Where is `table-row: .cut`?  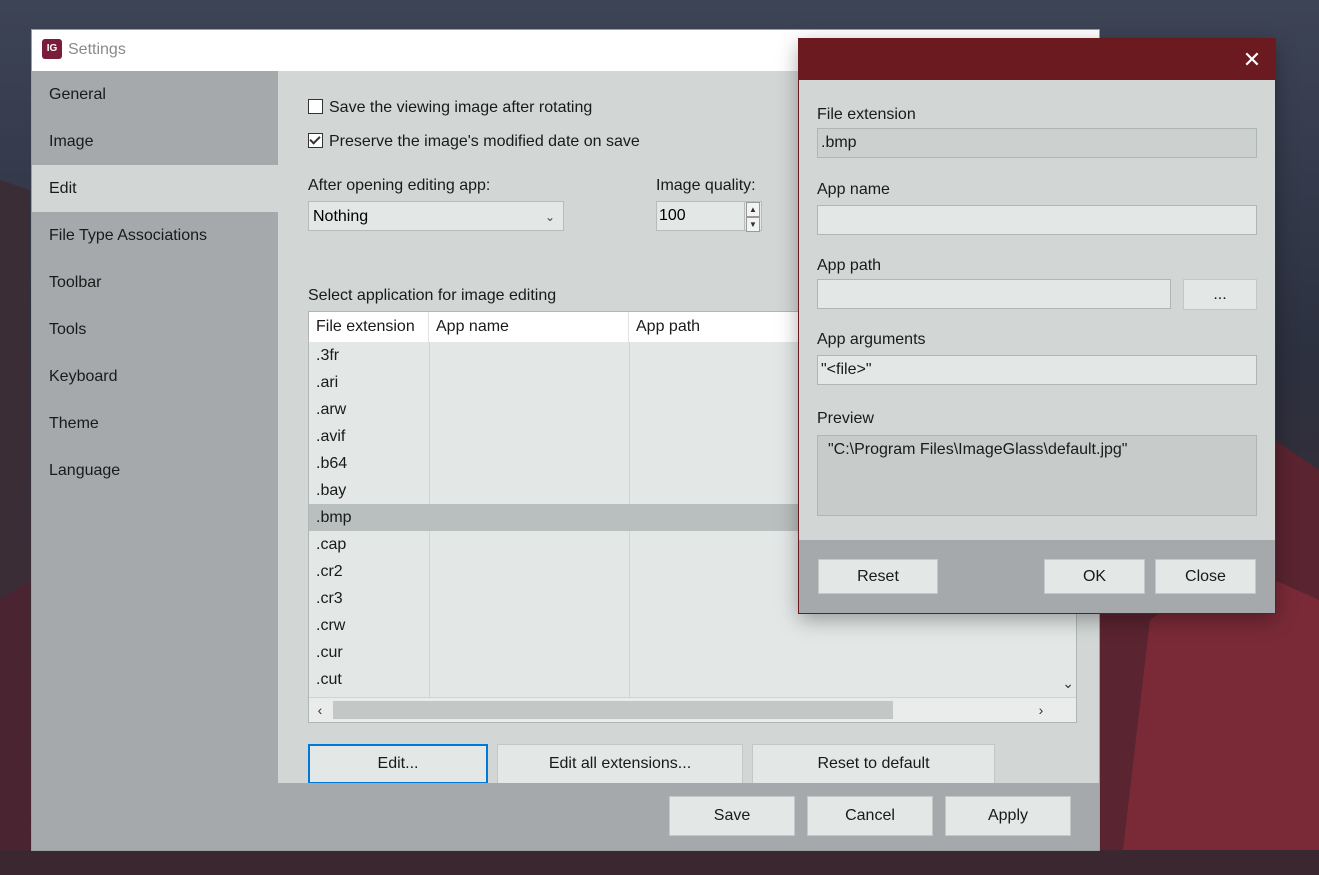
table-row: .cut is located at coordinates (692, 679).